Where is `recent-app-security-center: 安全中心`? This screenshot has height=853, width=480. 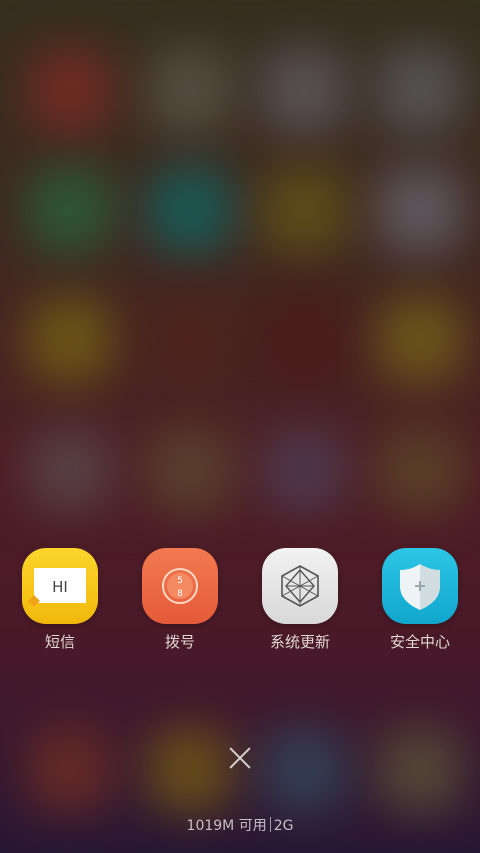
recent-app-security-center: 安全中心 is located at coordinates (420, 600).